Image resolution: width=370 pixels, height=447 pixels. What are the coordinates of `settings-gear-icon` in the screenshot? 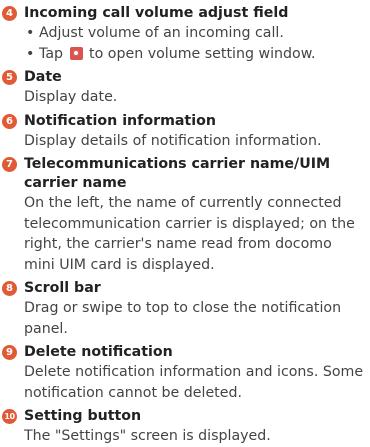 It's located at (76, 53).